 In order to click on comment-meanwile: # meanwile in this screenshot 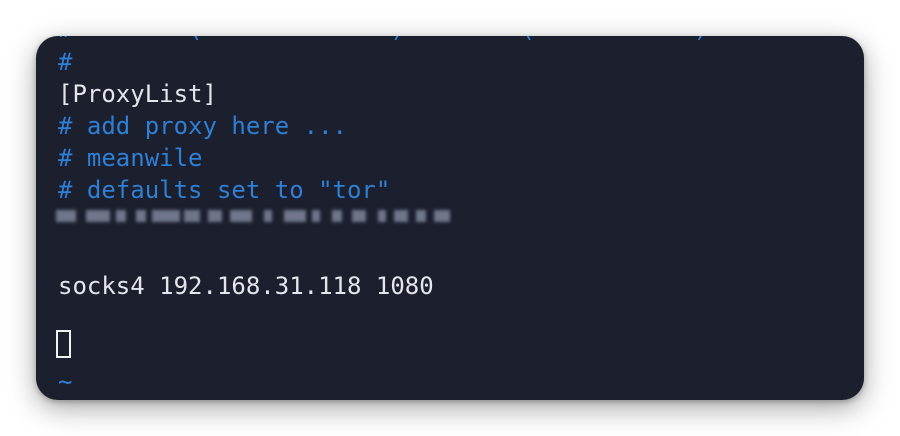, I will do `click(130, 158)`.